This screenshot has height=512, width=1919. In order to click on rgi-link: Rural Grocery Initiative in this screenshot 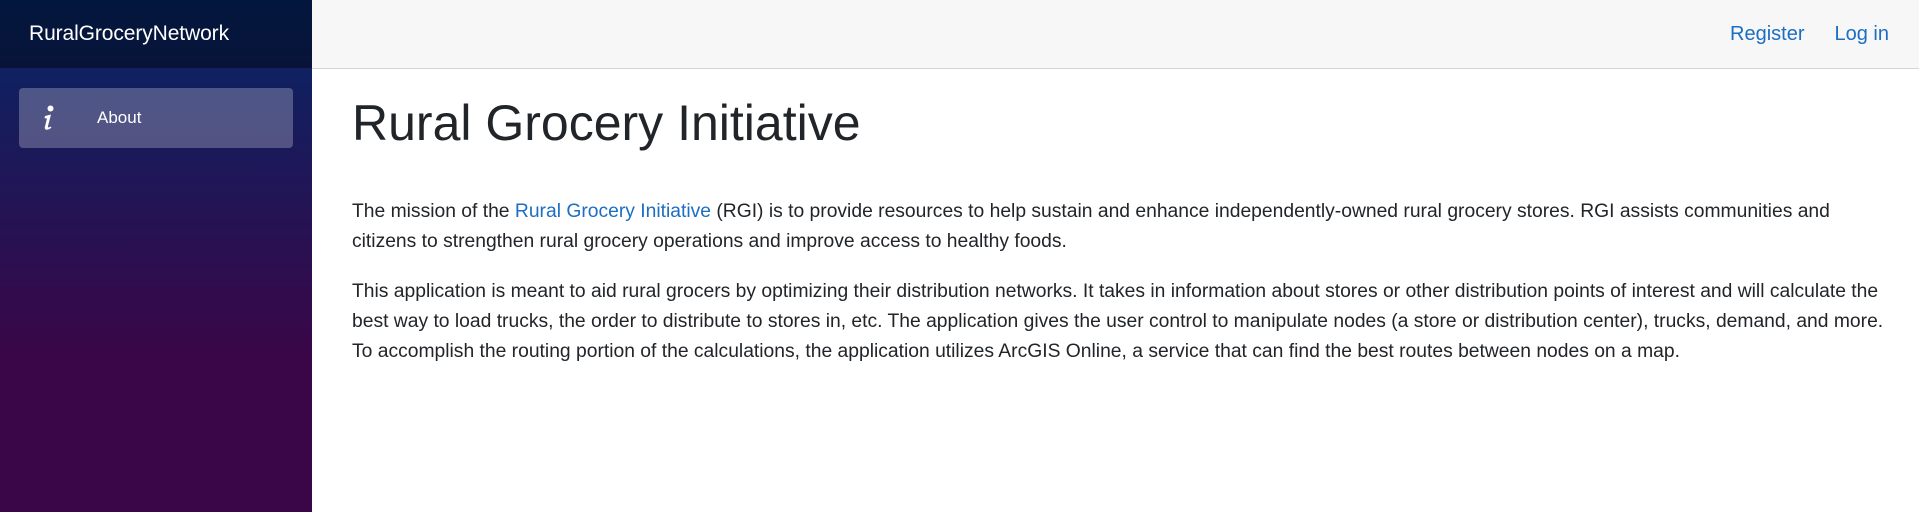, I will do `click(613, 211)`.